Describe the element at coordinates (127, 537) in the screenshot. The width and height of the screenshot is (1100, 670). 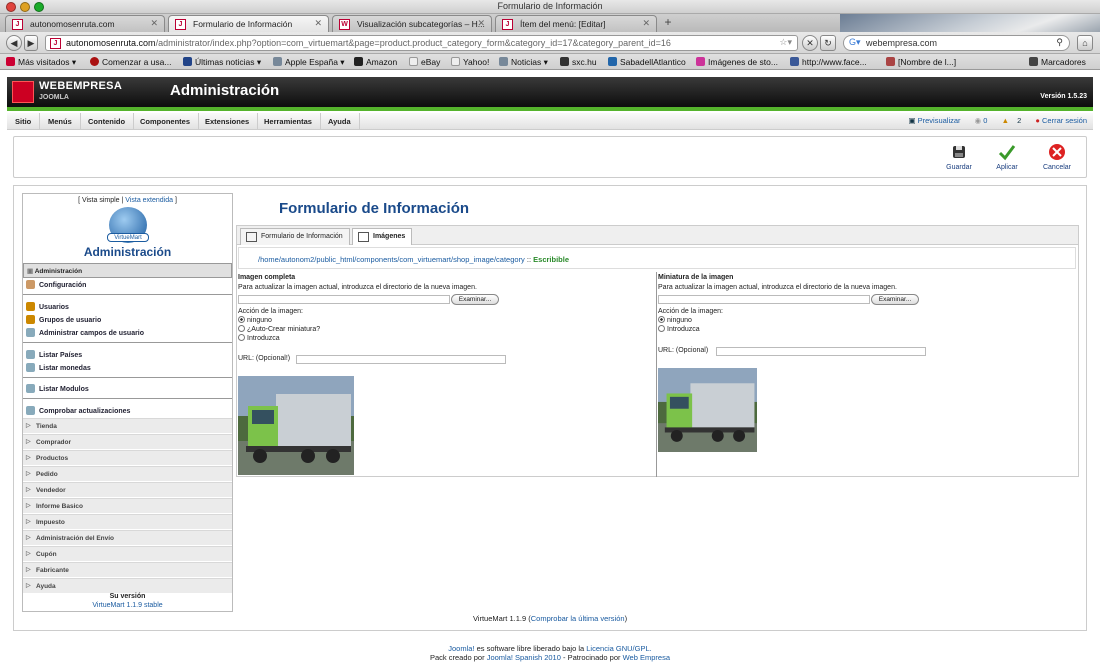
I see `accordion-envio: Administración del Envío` at that location.